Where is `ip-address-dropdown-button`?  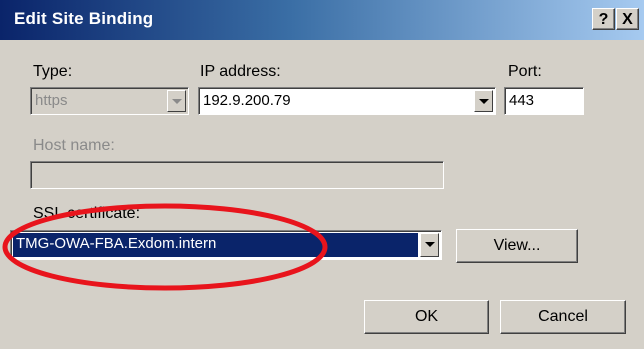 ip-address-dropdown-button is located at coordinates (483, 101).